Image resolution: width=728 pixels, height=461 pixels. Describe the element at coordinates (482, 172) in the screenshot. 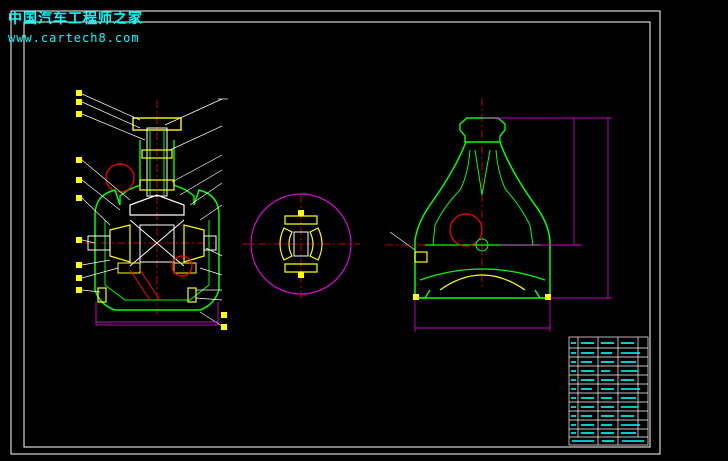

I see `housing-inner-web` at that location.